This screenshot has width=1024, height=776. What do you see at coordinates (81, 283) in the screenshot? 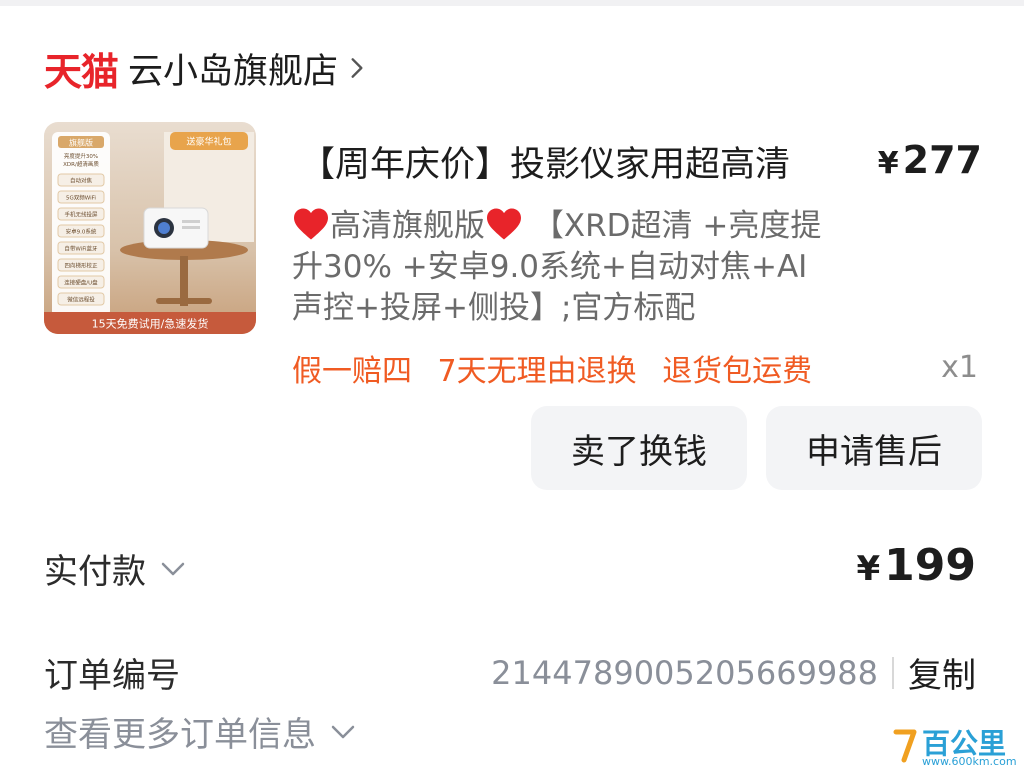
I see `thumb-feature-label: 连接硬盘/U盘` at bounding box center [81, 283].